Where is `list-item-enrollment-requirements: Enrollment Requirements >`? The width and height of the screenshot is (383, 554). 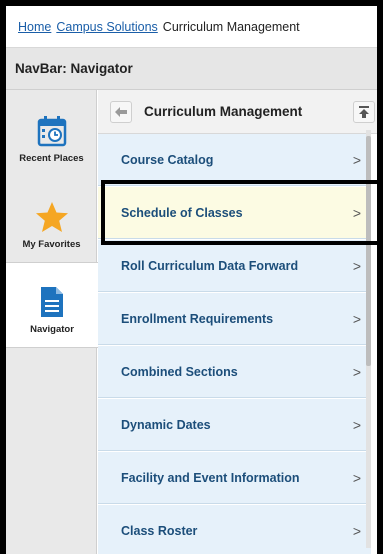
list-item-enrollment-requirements: Enrollment Requirements > is located at coordinates (234, 319).